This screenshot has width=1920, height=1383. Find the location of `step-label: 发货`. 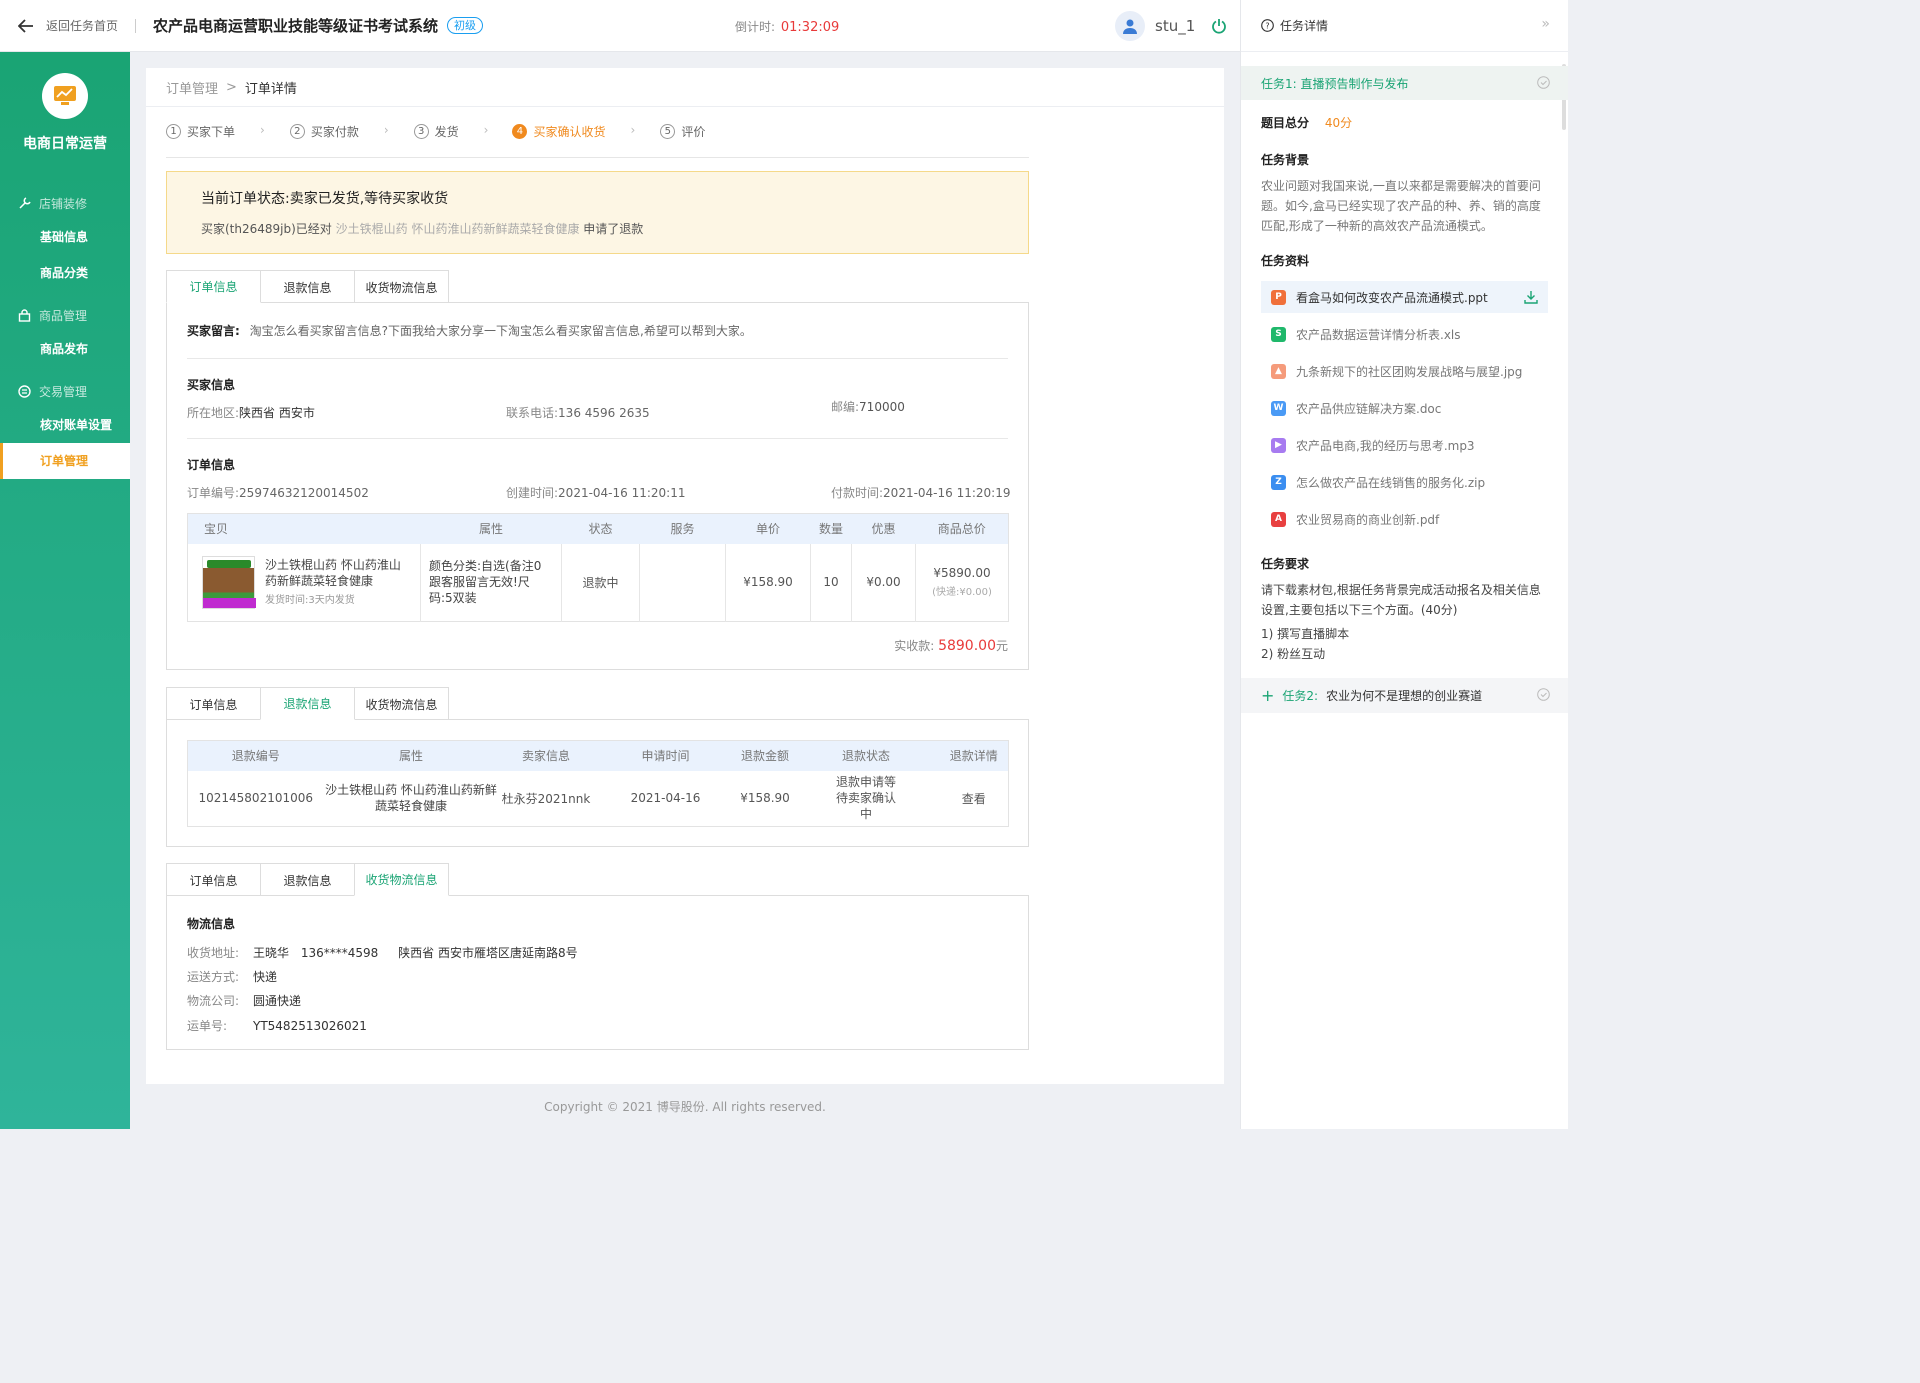

step-label: 发货 is located at coordinates (446, 132).